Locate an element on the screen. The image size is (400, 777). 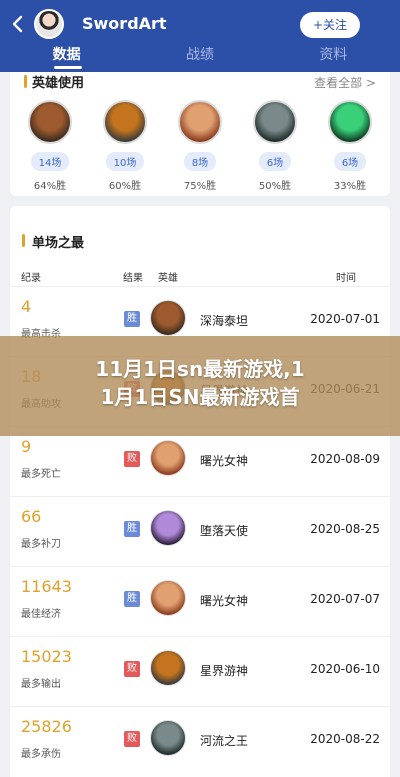
record-row: 66 最多补刀 胜 堕落天使 2020-08-25 is located at coordinates (200, 531).